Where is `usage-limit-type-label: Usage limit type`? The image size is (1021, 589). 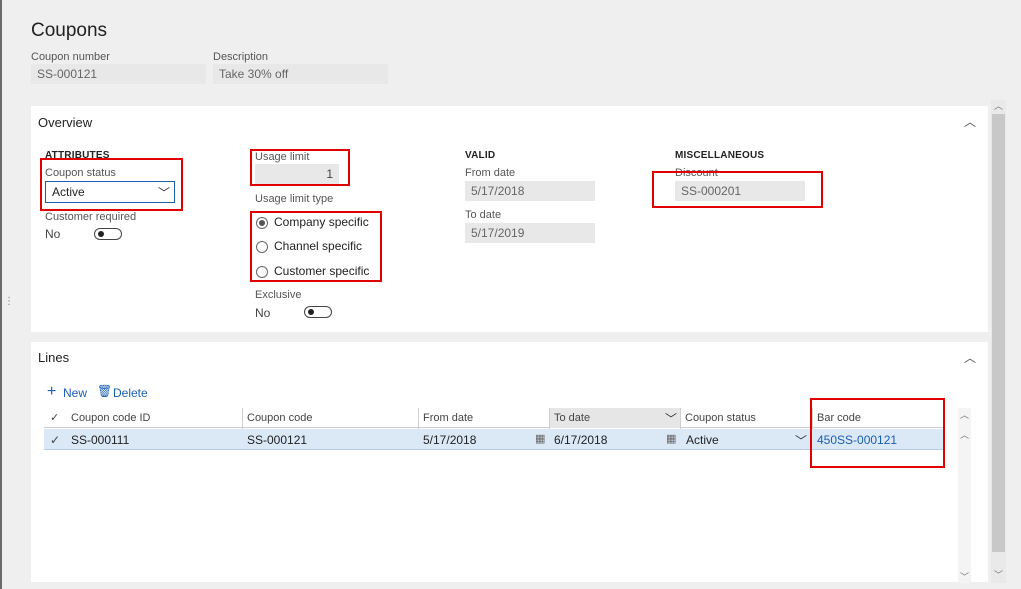 usage-limit-type-label: Usage limit type is located at coordinates (294, 199).